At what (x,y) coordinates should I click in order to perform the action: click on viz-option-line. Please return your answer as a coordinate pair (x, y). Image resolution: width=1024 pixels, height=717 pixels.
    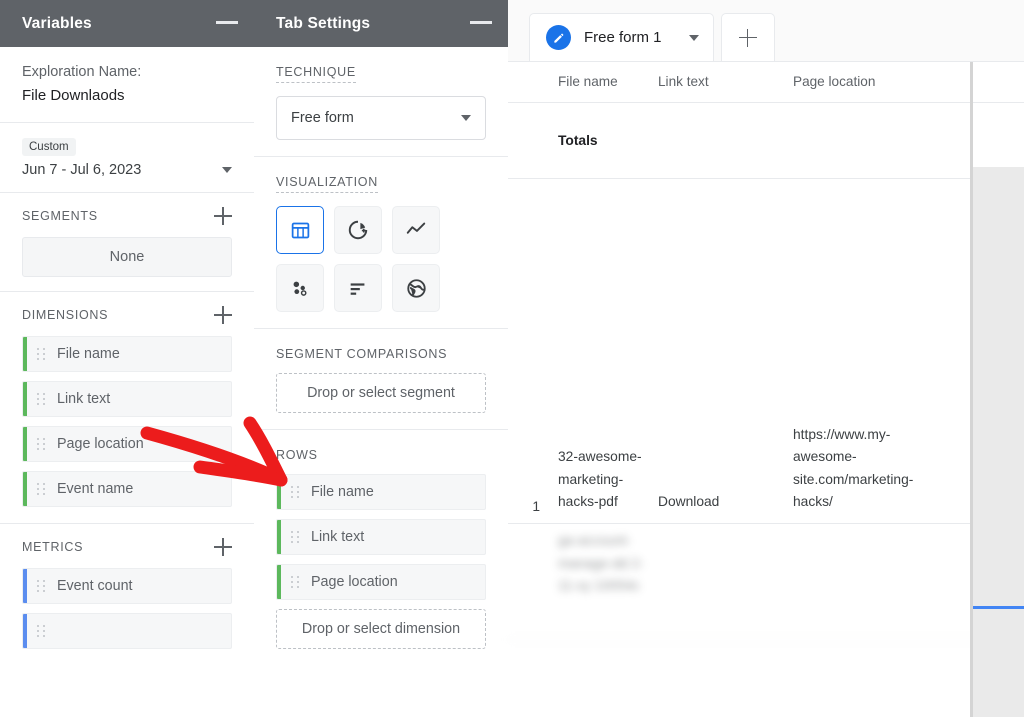
    Looking at the image, I should click on (416, 230).